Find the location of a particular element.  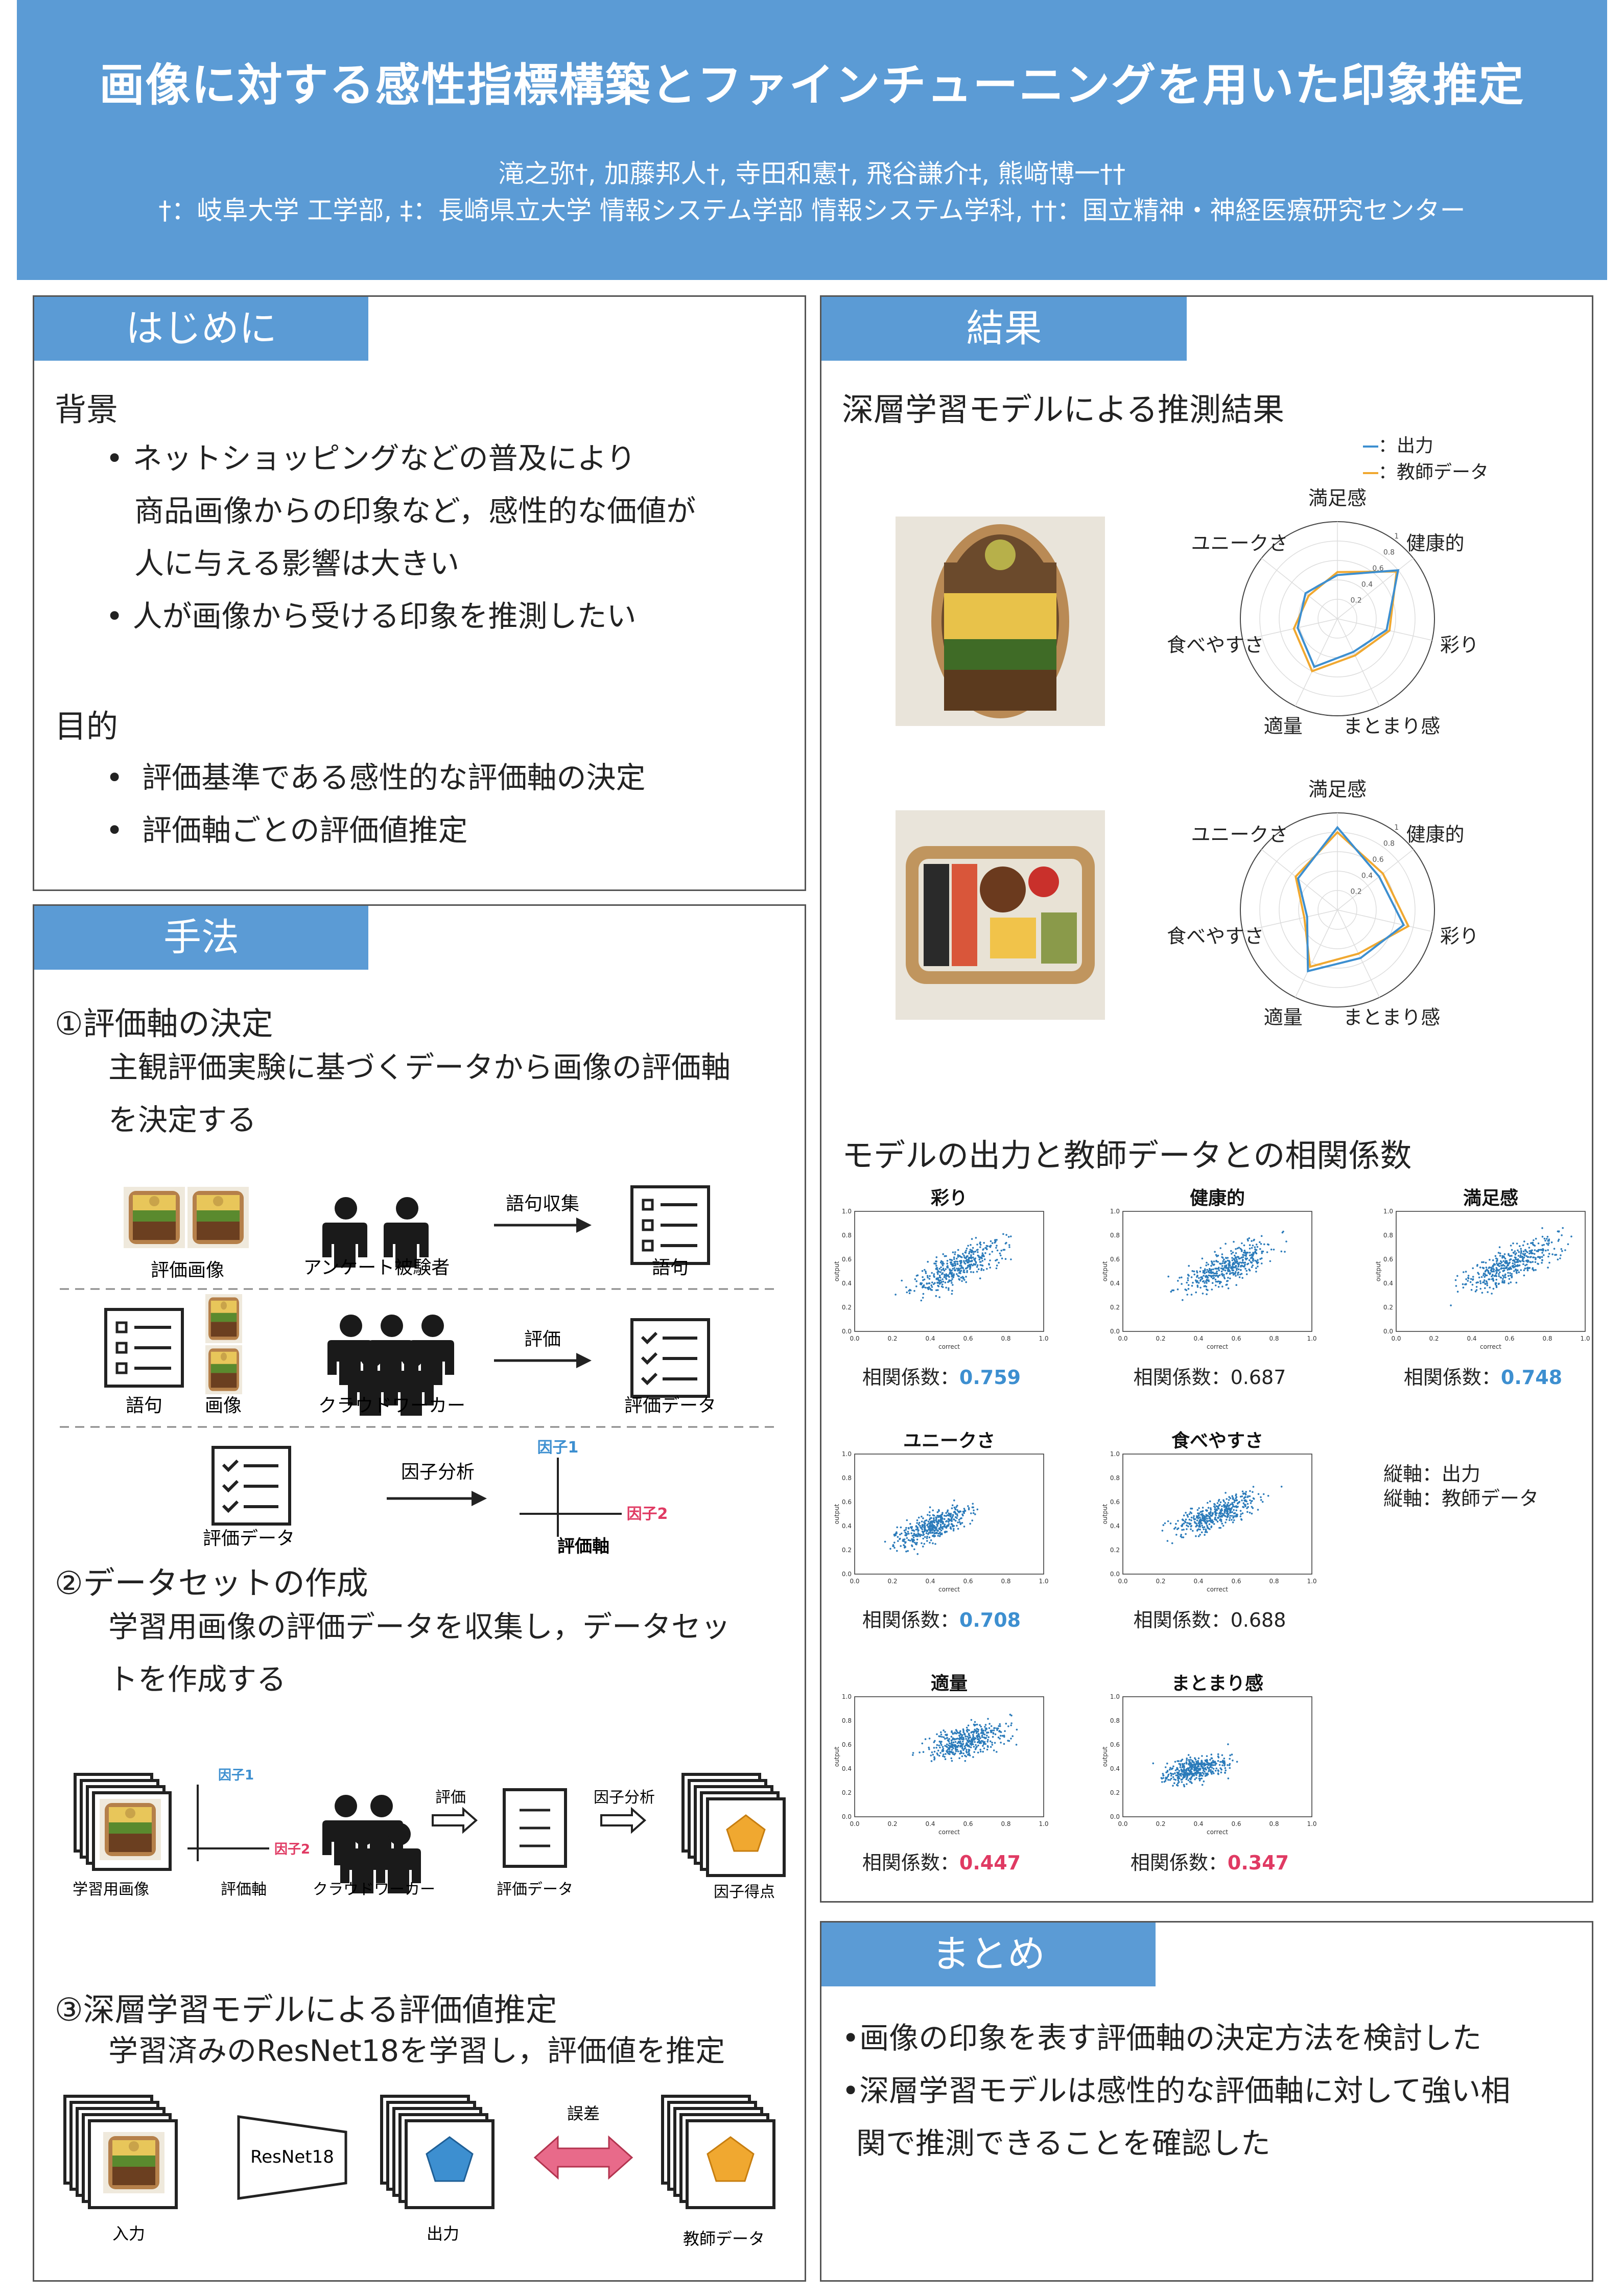

y-tick-label: 0.4 is located at coordinates (847, 1283).